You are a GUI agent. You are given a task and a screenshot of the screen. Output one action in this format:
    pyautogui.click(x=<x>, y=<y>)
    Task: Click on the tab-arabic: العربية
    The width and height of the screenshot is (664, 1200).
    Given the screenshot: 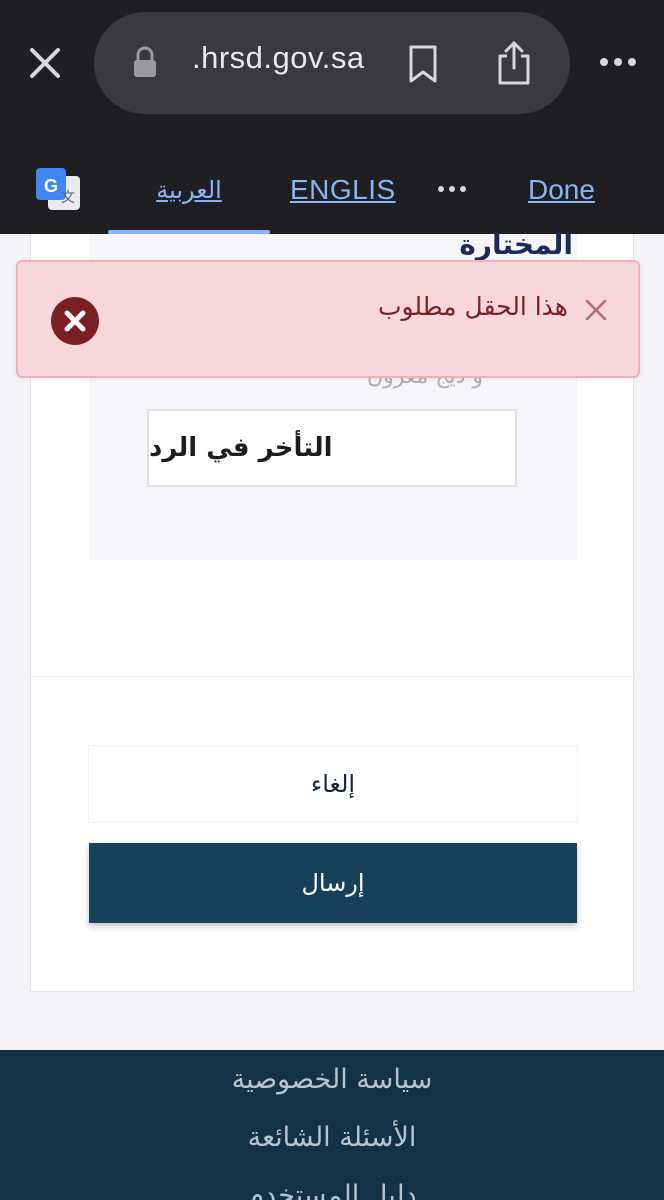 What is the action you would take?
    pyautogui.click(x=189, y=190)
    